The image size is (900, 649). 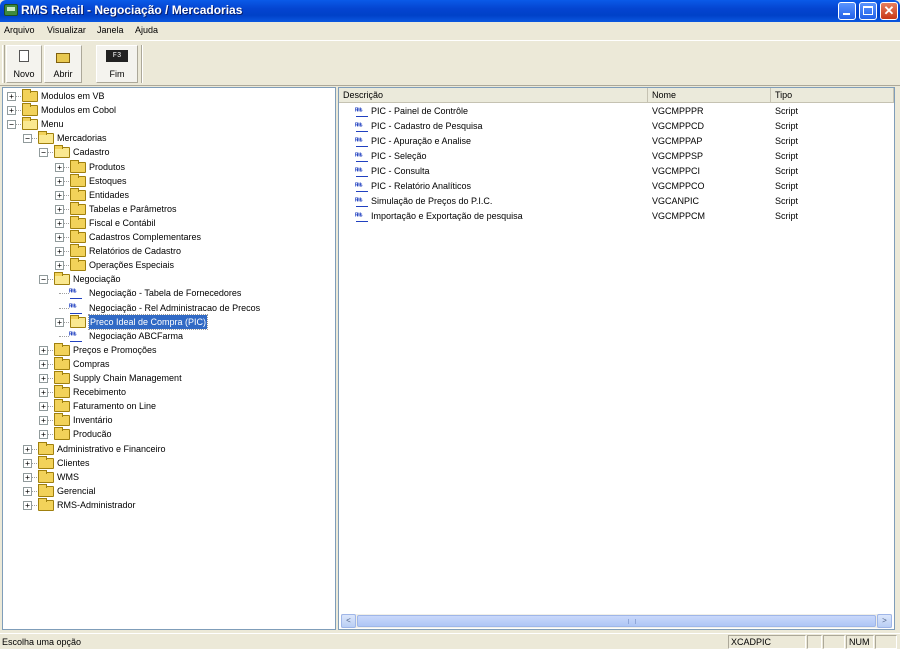 What do you see at coordinates (63, 64) in the screenshot?
I see `open-button: Abrir` at bounding box center [63, 64].